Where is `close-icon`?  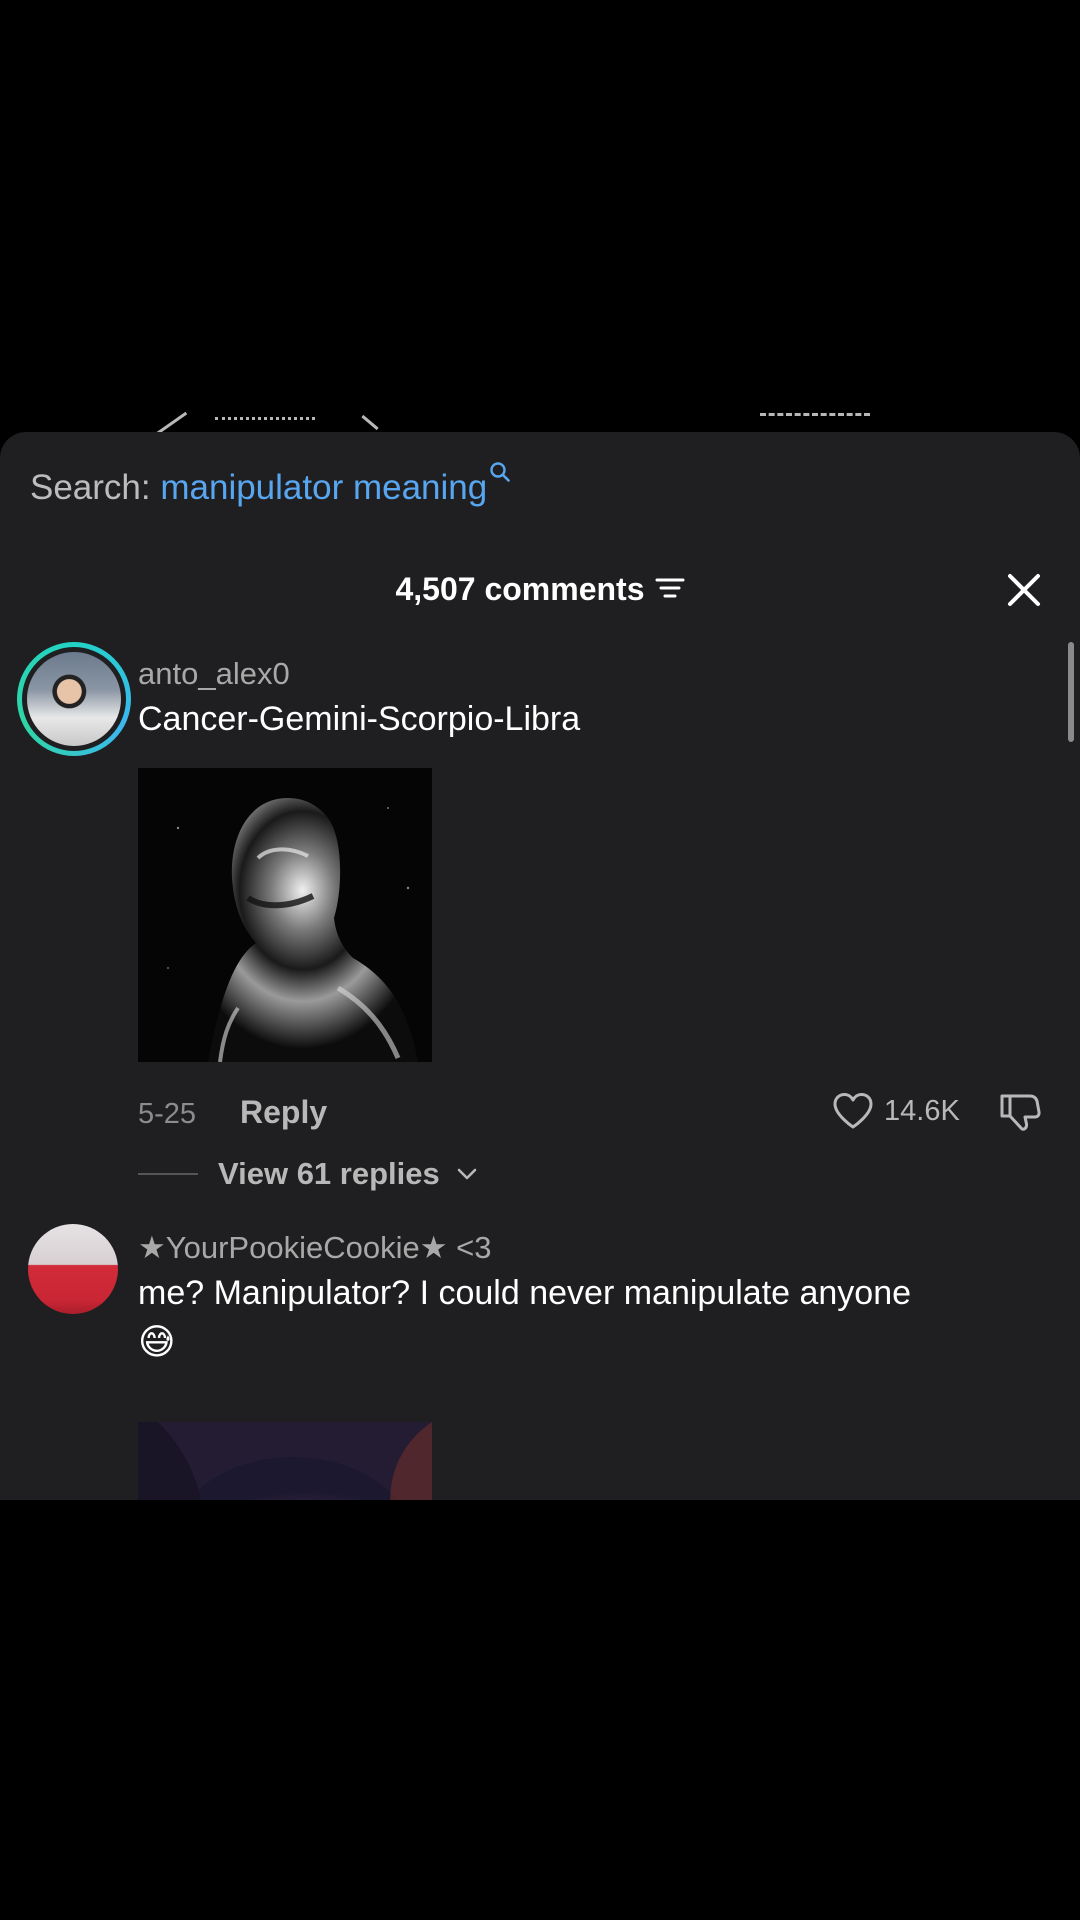 close-icon is located at coordinates (1024, 590).